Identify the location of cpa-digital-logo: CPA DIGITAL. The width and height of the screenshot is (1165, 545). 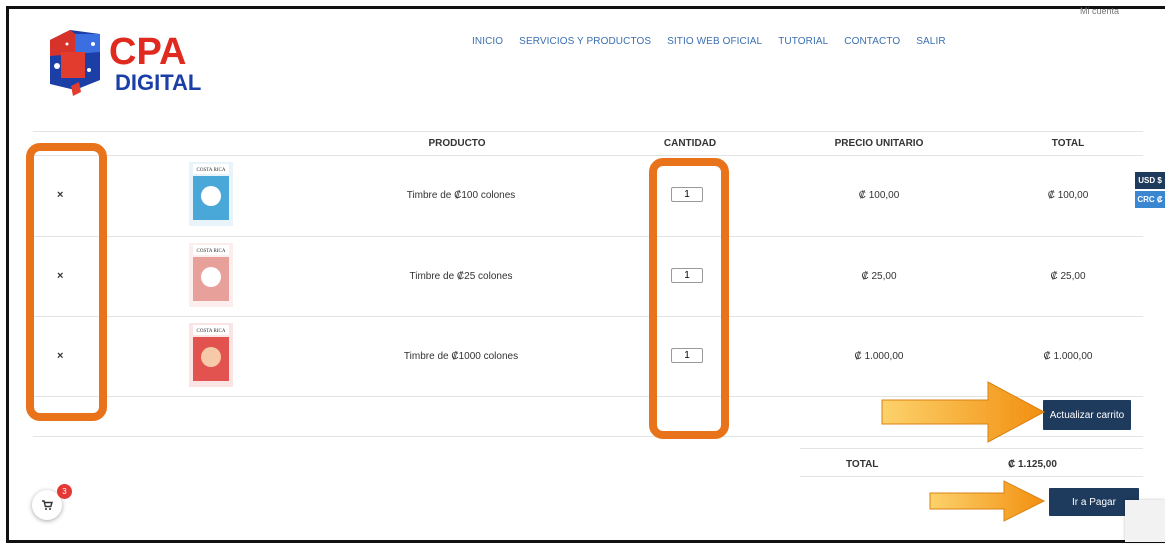
(140, 62).